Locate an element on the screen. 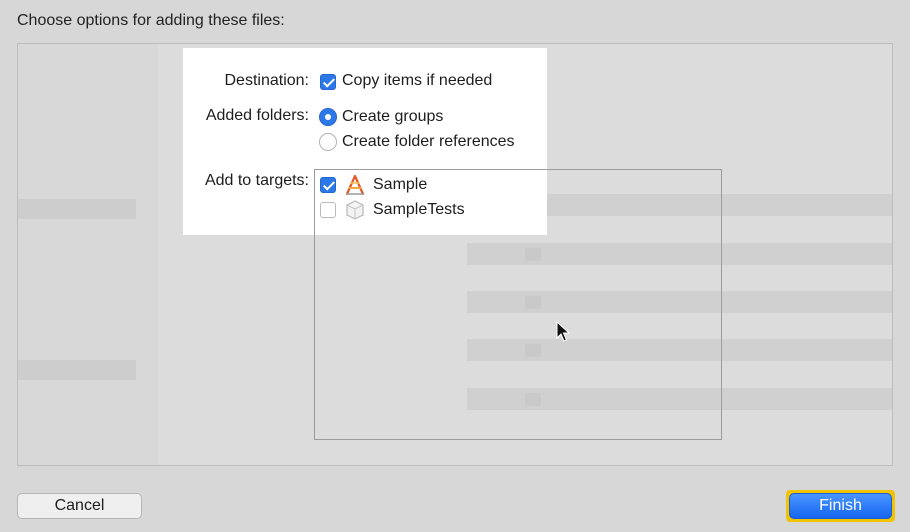  finish-button: Finish is located at coordinates (840, 506).